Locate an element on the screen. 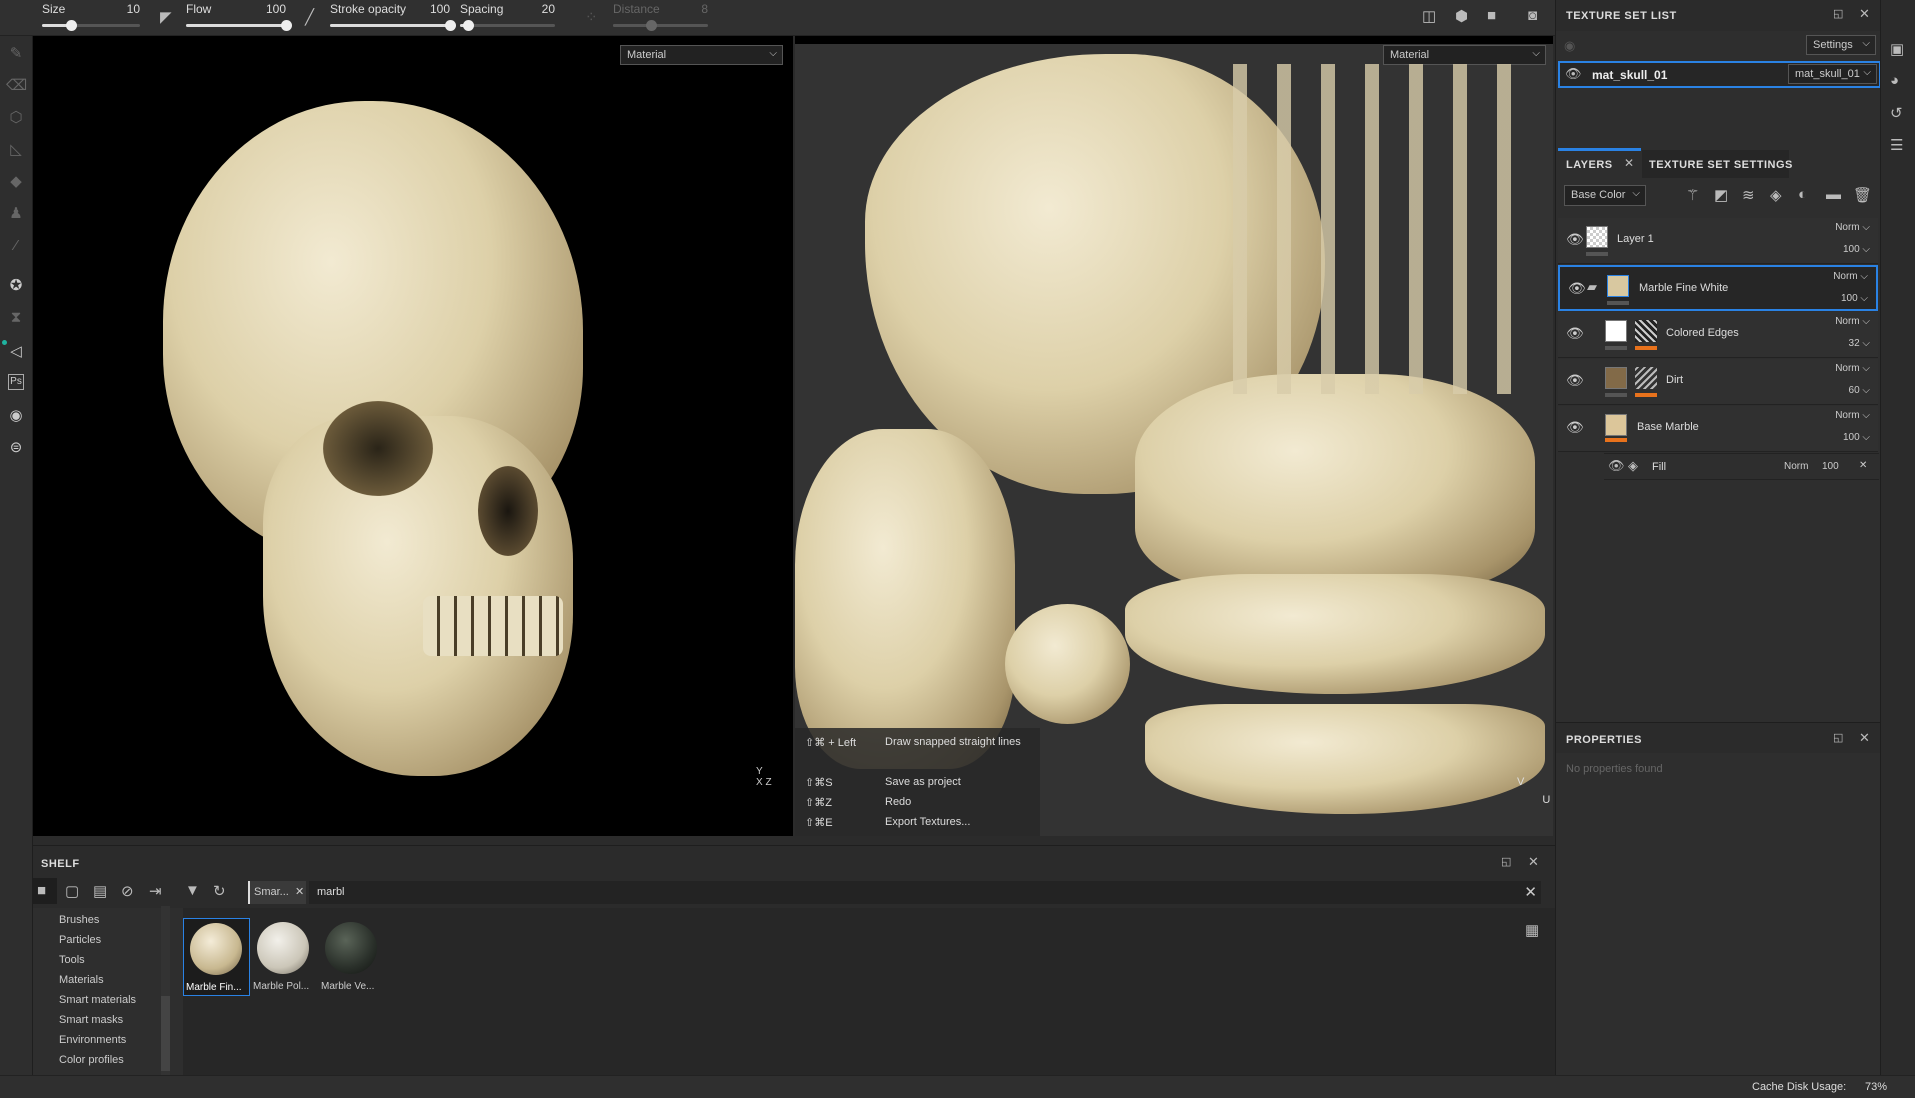 The image size is (1915, 1098). spacing-slider: Spacing 20 is located at coordinates (507, 18).